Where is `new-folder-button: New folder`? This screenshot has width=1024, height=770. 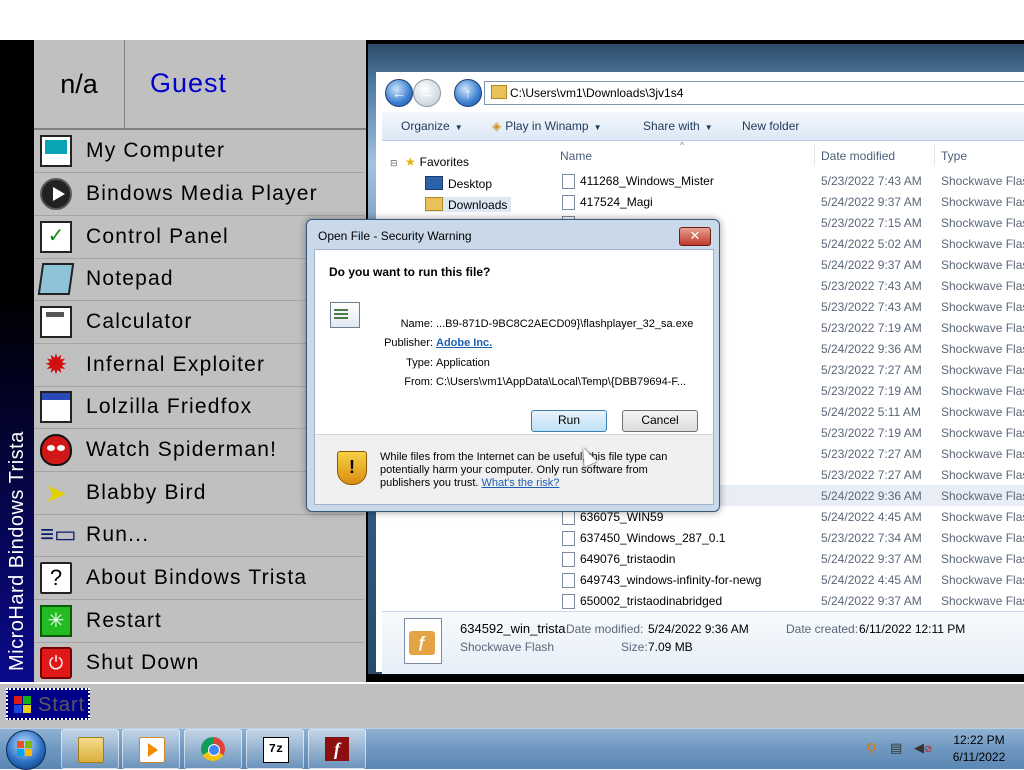
new-folder-button: New folder is located at coordinates (770, 126).